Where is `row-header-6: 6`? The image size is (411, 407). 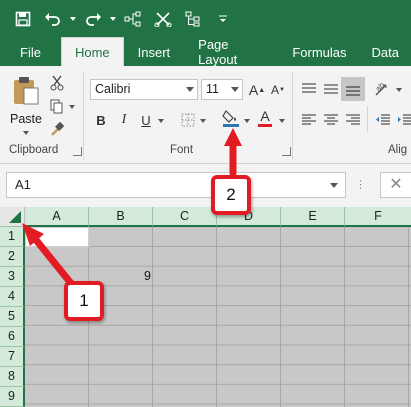 row-header-6: 6 is located at coordinates (12, 337).